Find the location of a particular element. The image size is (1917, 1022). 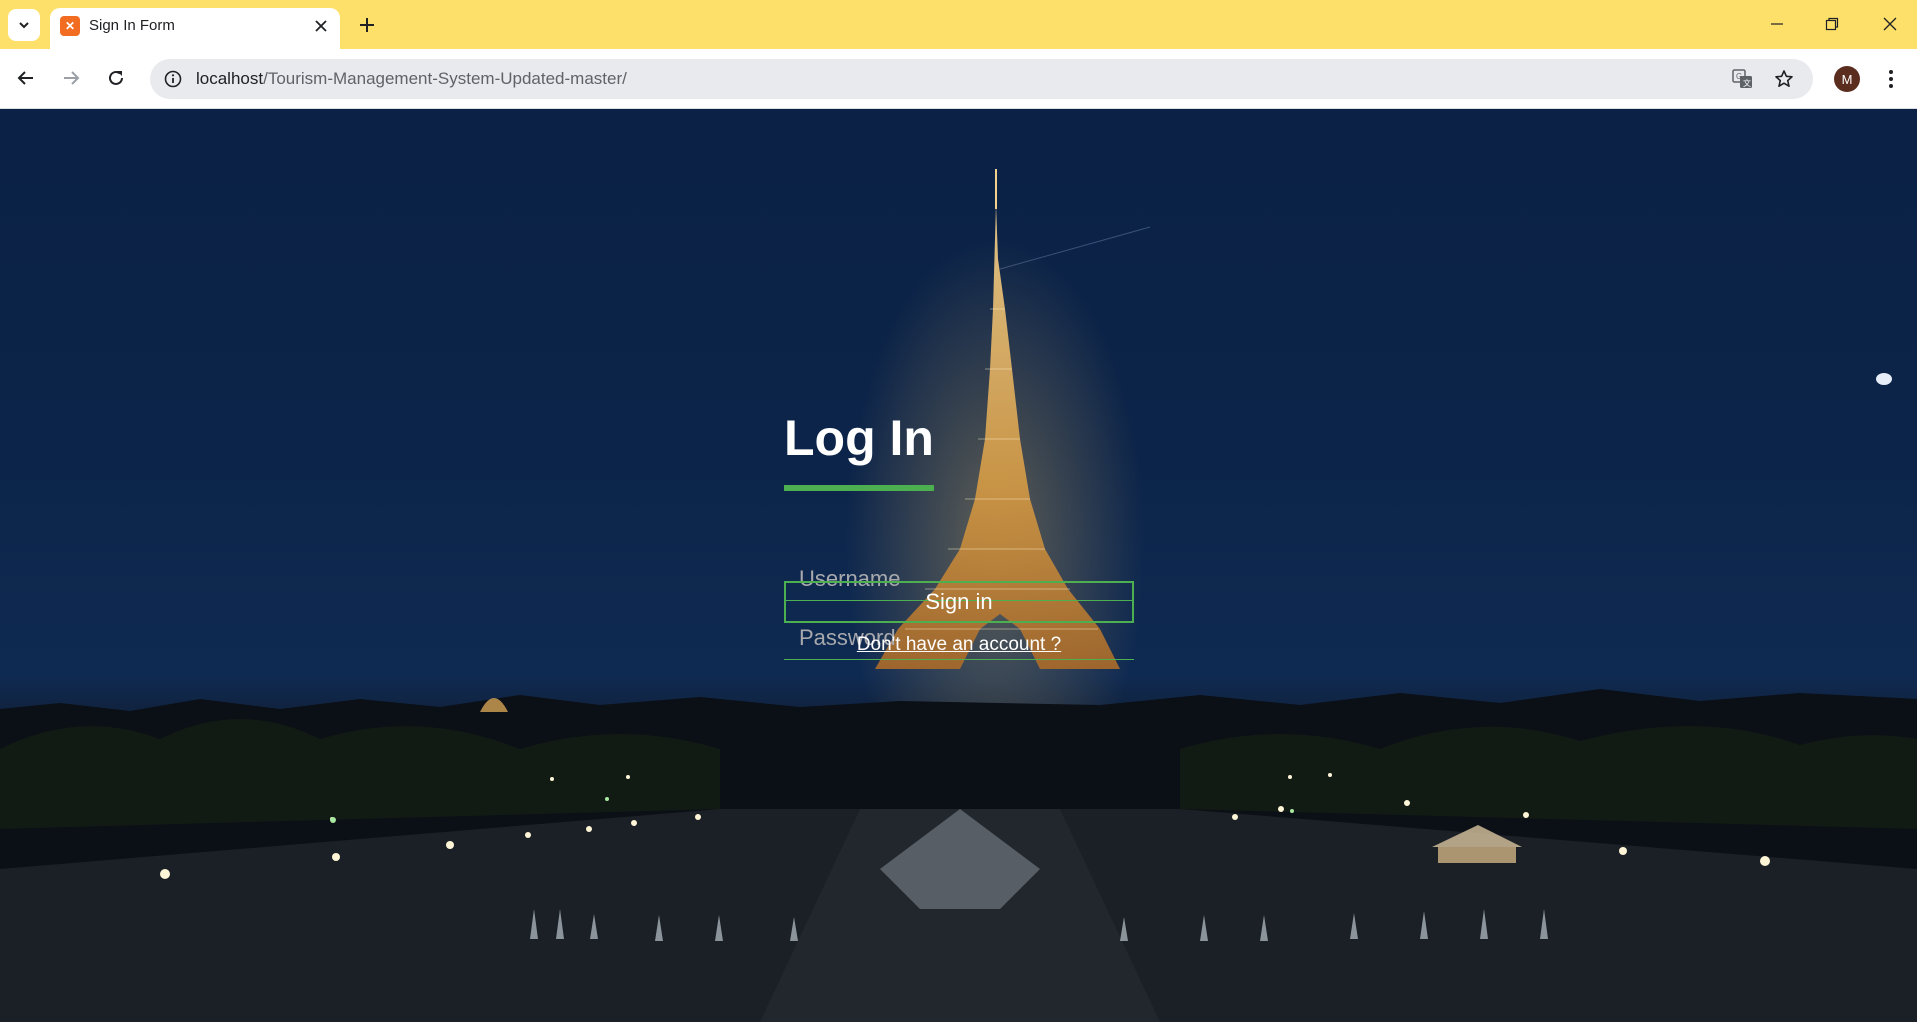

tab-search-button is located at coordinates (24, 25).